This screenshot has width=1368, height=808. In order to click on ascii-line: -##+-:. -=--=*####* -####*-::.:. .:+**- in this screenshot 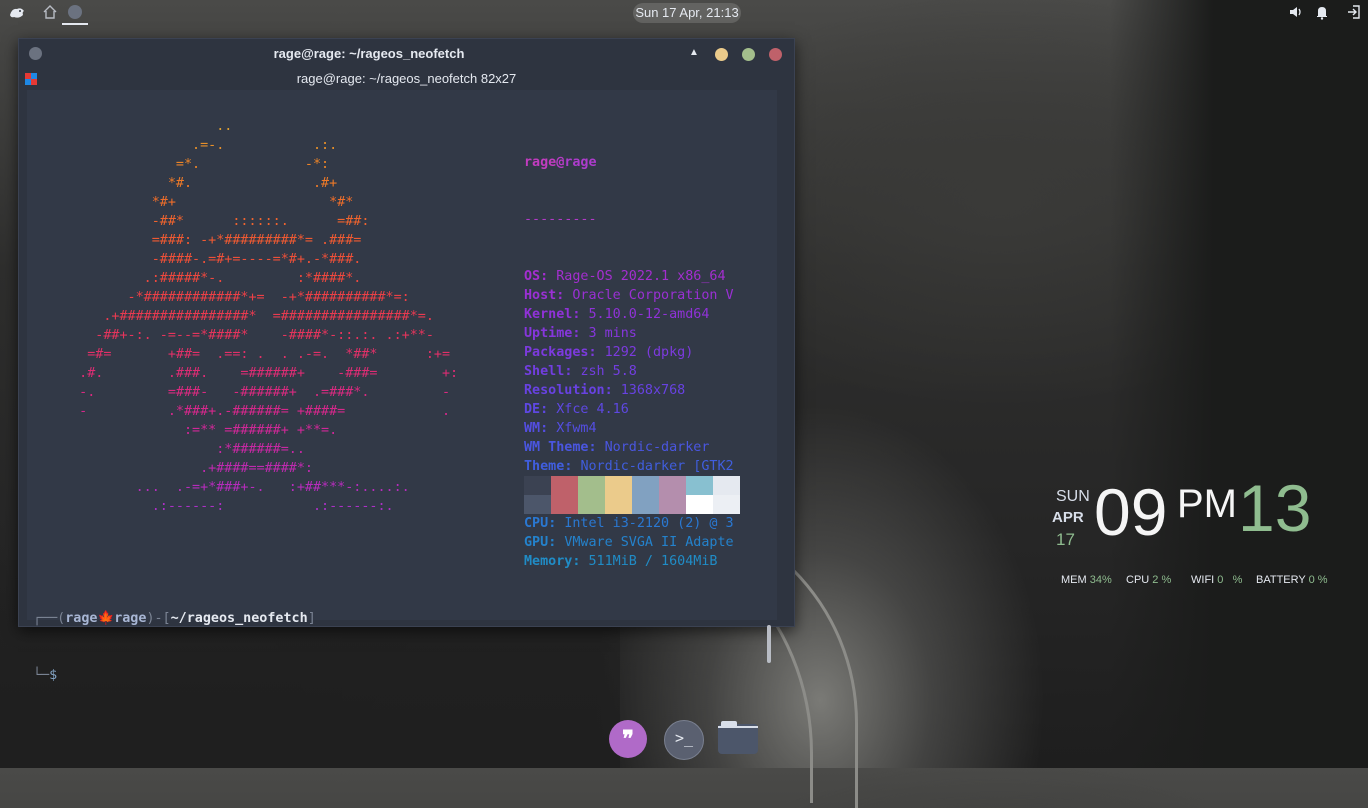, I will do `click(244, 335)`.